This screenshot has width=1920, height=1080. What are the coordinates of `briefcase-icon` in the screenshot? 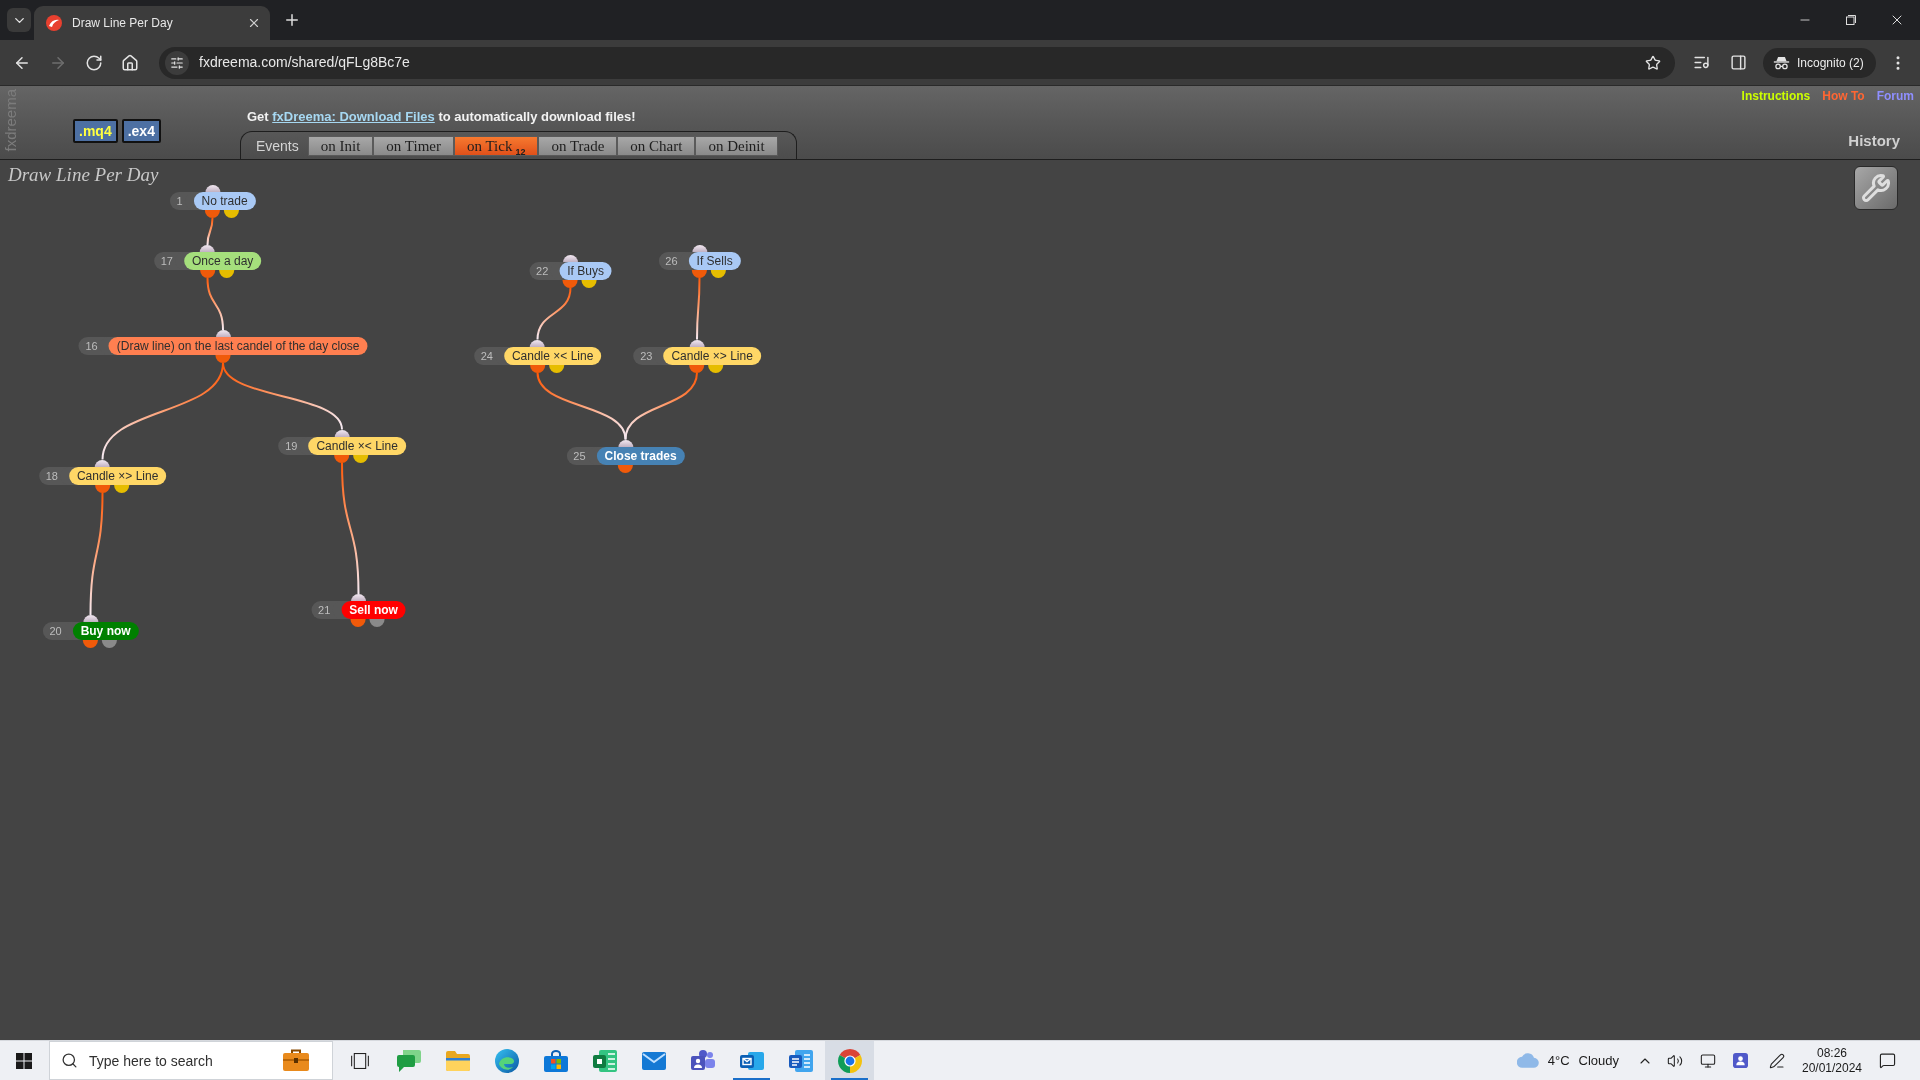 It's located at (296, 1060).